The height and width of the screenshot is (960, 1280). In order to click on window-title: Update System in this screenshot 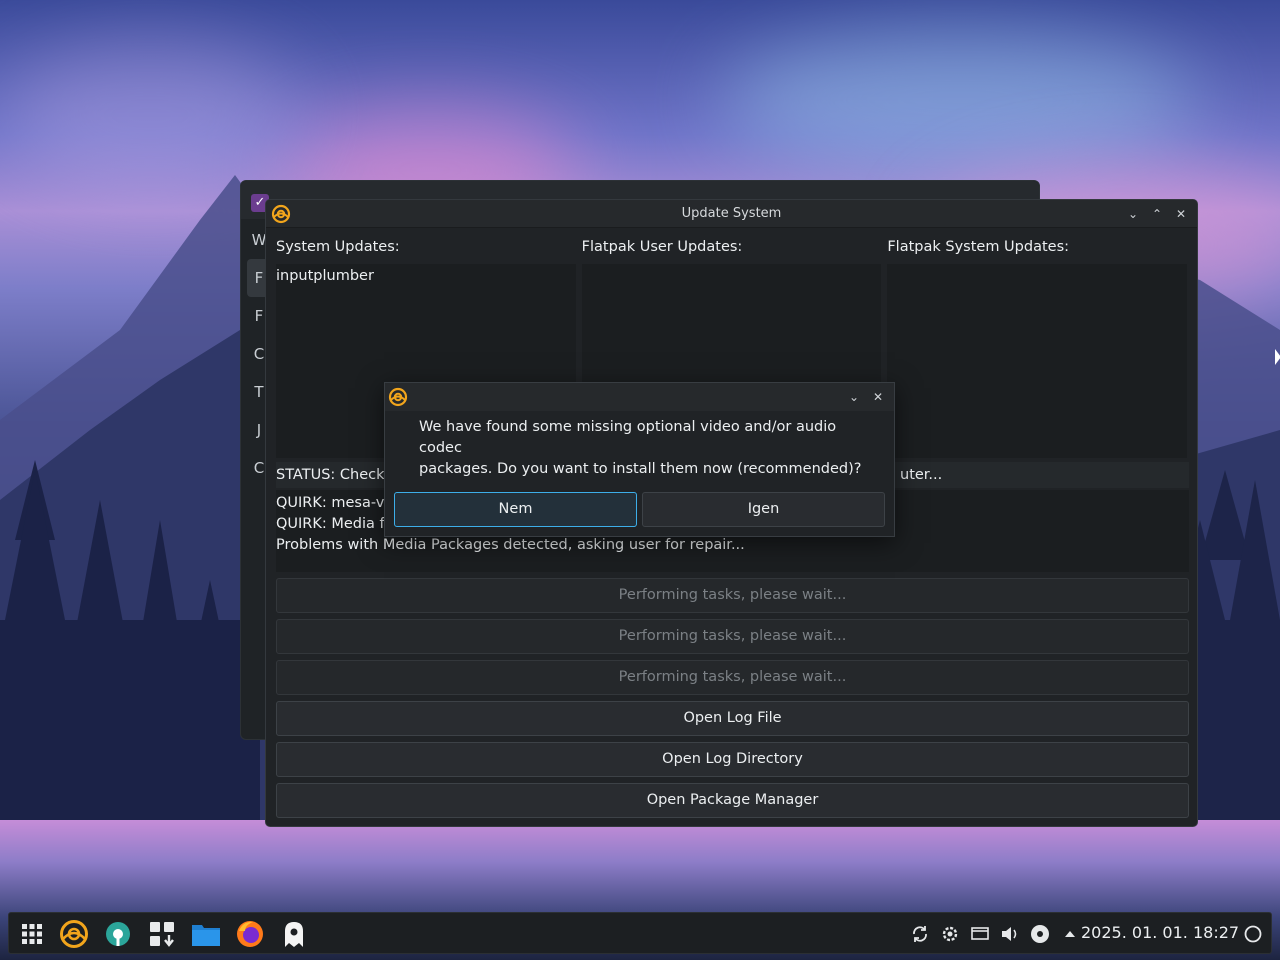, I will do `click(731, 213)`.